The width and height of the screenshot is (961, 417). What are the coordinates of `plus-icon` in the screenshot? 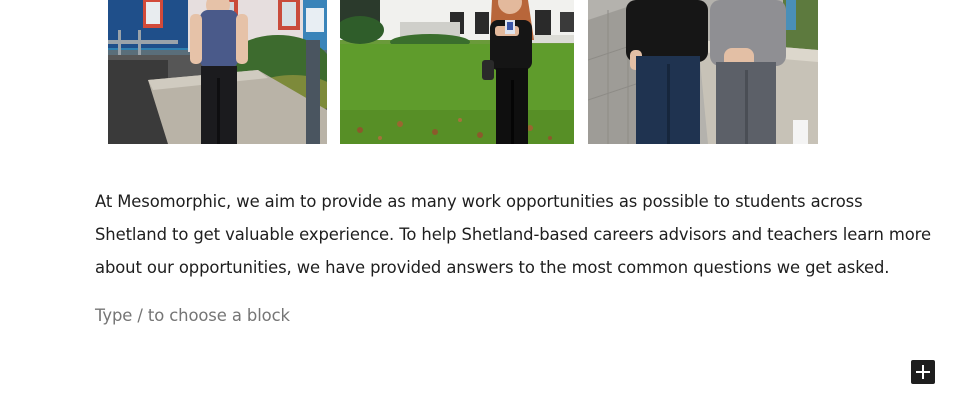 It's located at (923, 372).